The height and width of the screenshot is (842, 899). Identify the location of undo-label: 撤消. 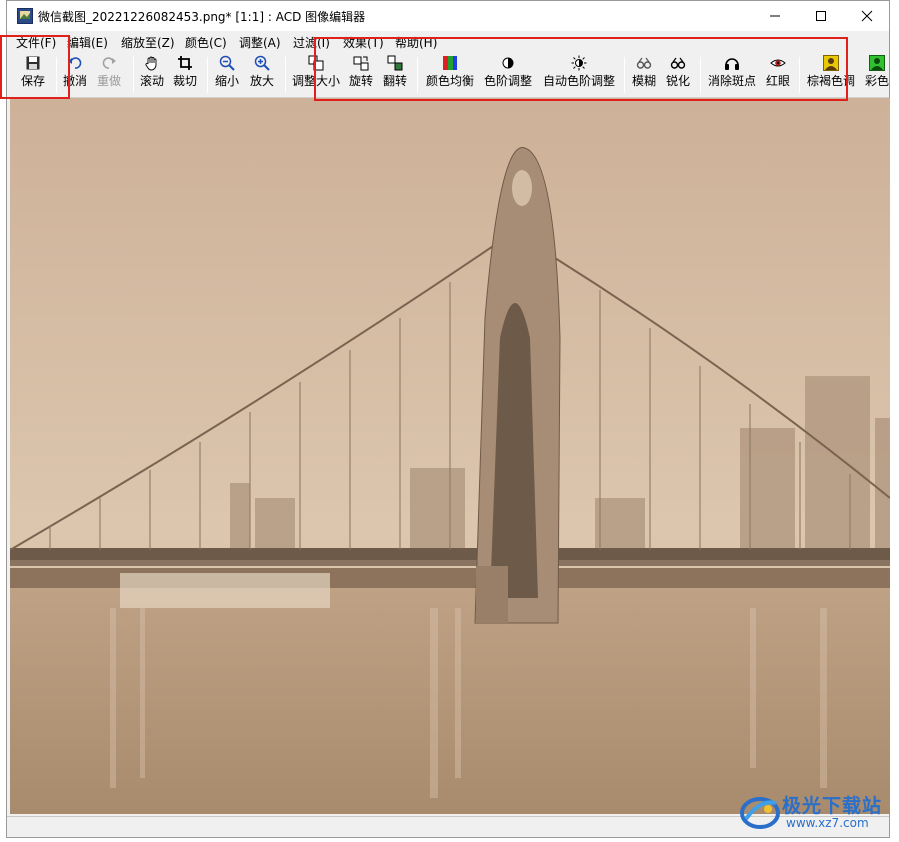
(75, 81).